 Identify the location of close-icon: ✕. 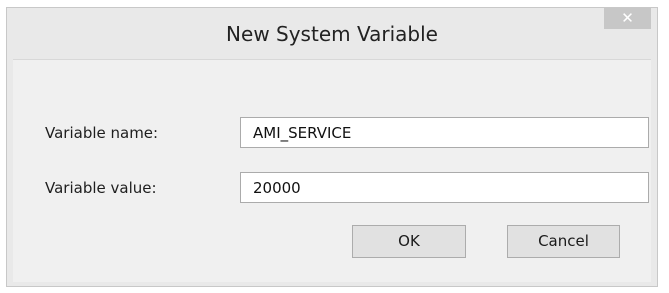
(627, 18).